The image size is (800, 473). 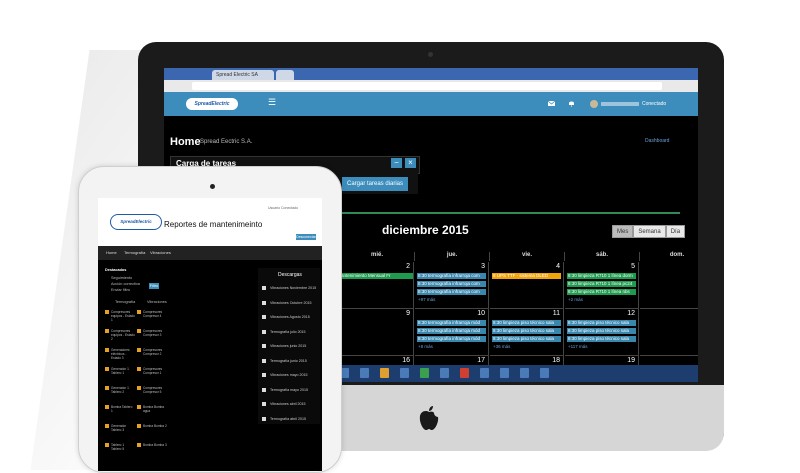 I want to click on calendar-event: antenimiento Mensual Fr, so click(x=376, y=276).